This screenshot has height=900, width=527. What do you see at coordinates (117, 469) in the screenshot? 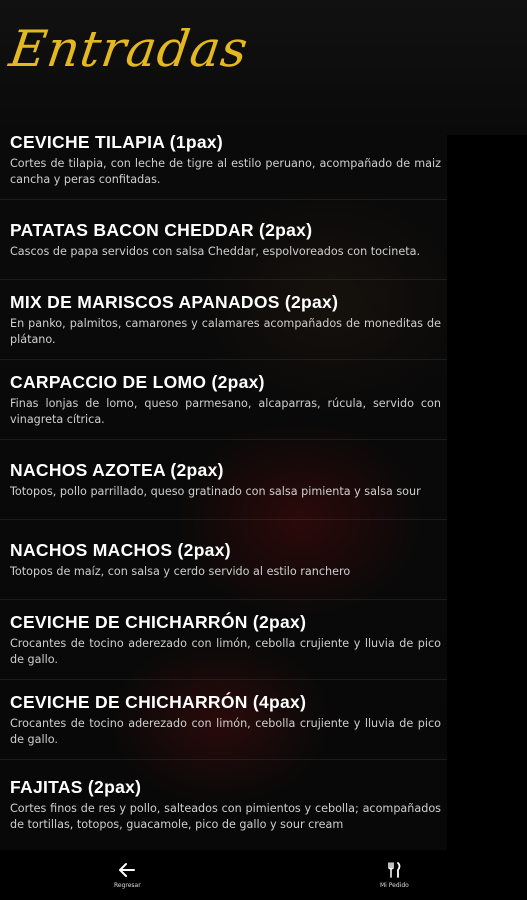
I see `menu-item-name: NACHOS AZOTEA (2pax)` at bounding box center [117, 469].